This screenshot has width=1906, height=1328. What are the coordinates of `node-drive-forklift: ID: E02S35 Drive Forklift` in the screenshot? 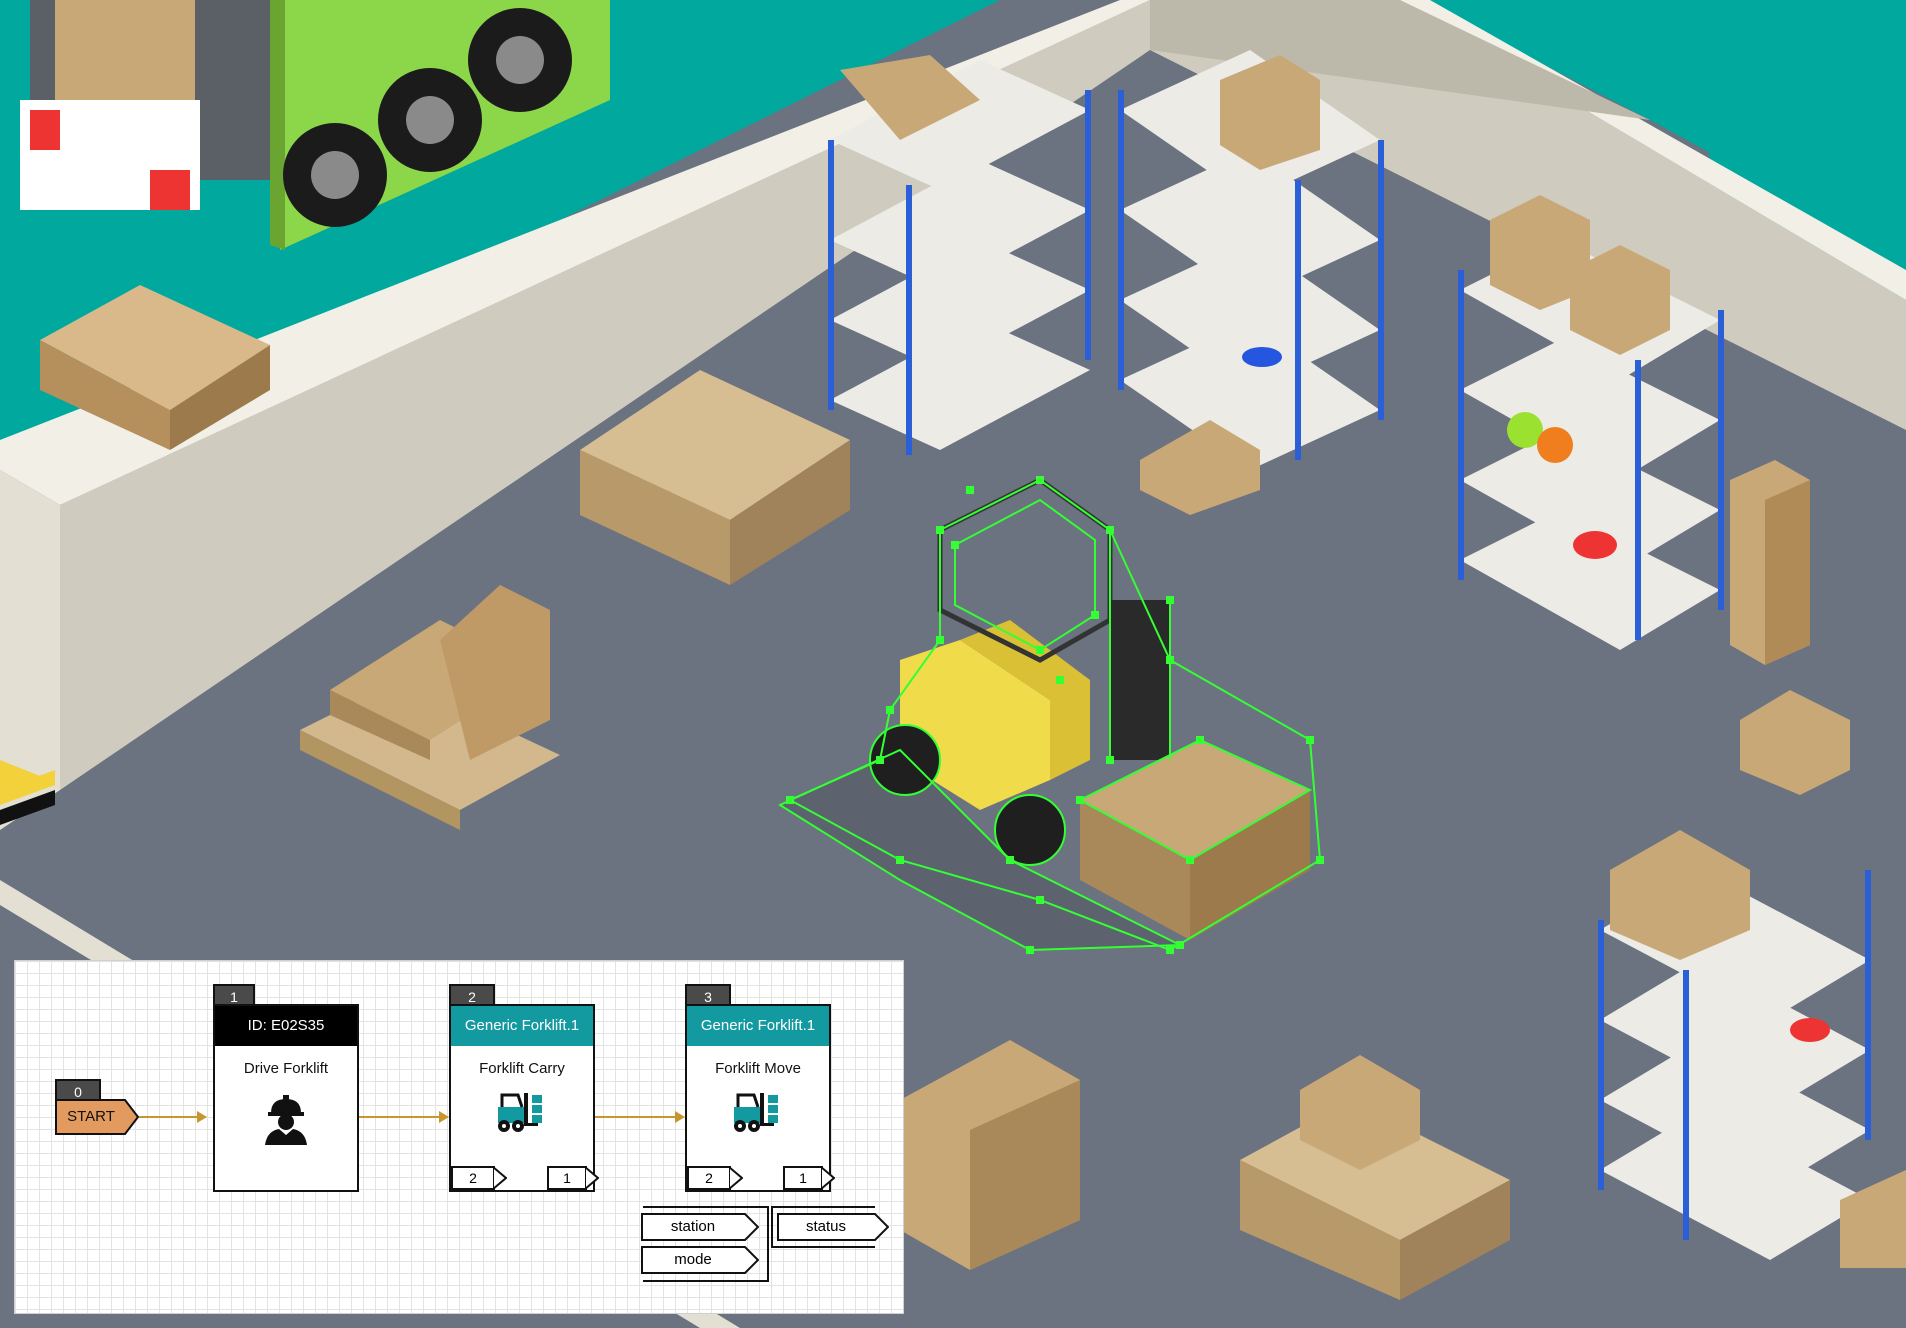 It's located at (286, 1098).